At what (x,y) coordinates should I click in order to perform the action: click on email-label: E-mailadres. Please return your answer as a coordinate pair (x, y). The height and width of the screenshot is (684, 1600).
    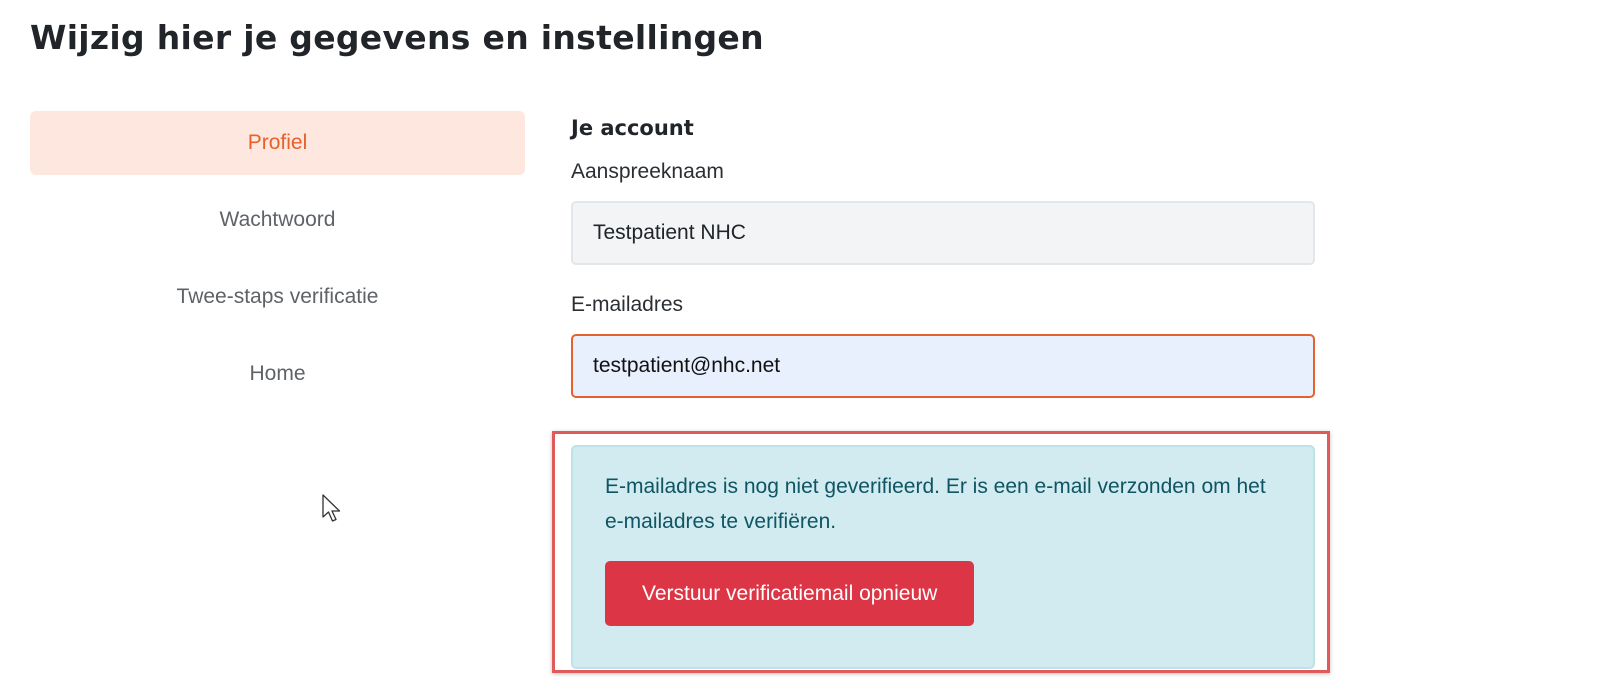
    Looking at the image, I should click on (627, 304).